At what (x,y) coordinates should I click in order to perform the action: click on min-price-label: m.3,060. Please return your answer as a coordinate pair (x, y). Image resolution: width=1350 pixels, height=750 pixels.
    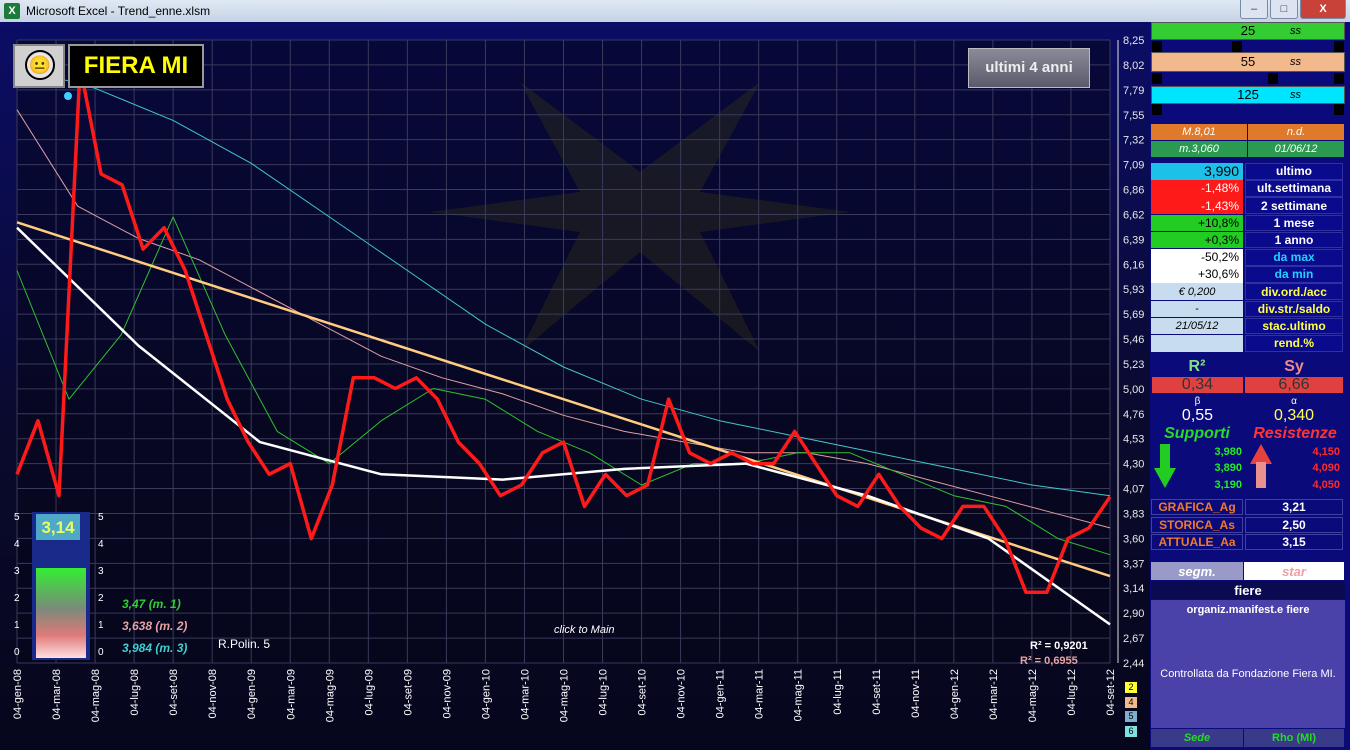
    Looking at the image, I should click on (1199, 149).